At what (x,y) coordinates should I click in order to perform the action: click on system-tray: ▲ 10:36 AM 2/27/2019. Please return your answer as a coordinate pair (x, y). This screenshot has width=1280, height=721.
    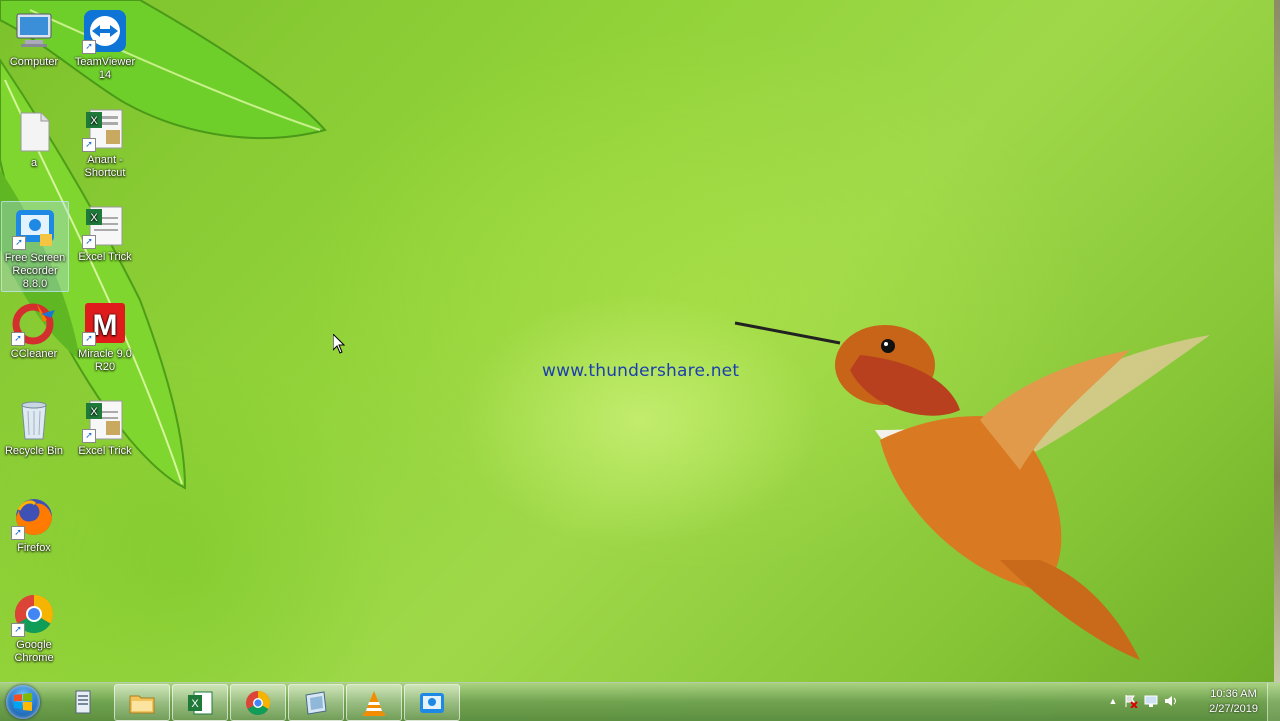
    Looking at the image, I should click on (1190, 702).